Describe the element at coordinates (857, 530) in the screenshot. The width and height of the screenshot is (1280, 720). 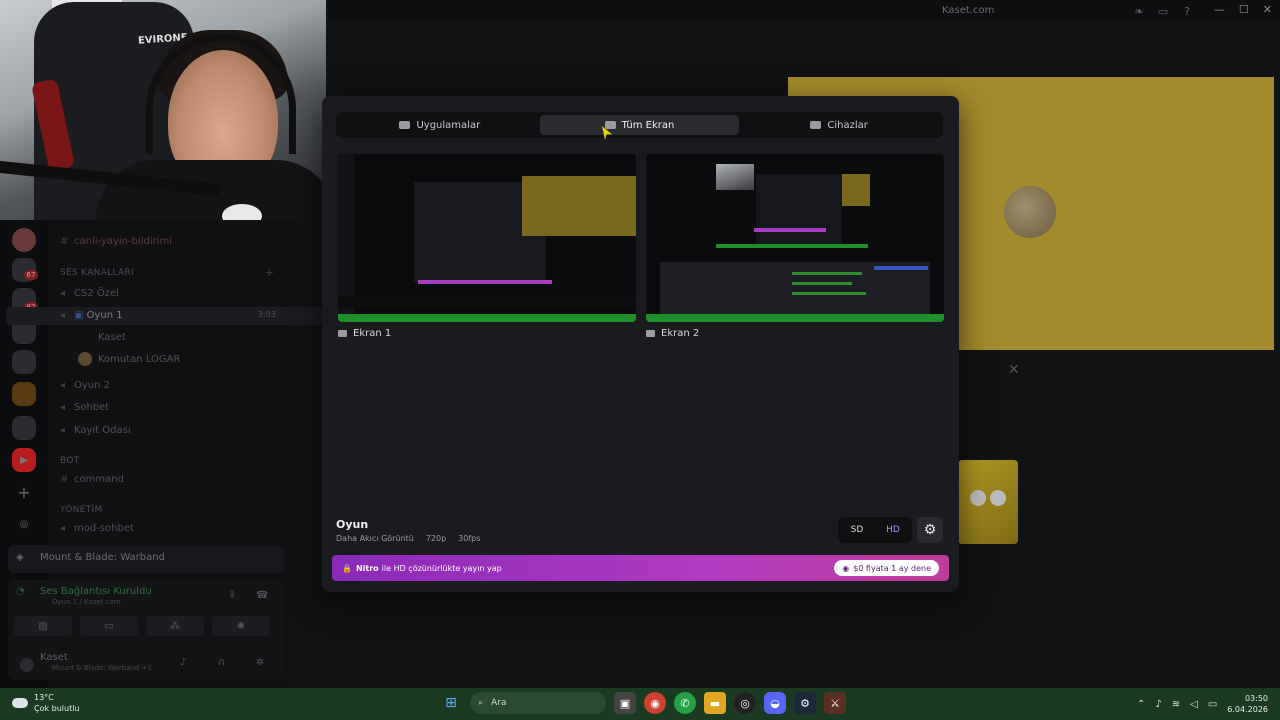
I see `sd-button: SD` at that location.